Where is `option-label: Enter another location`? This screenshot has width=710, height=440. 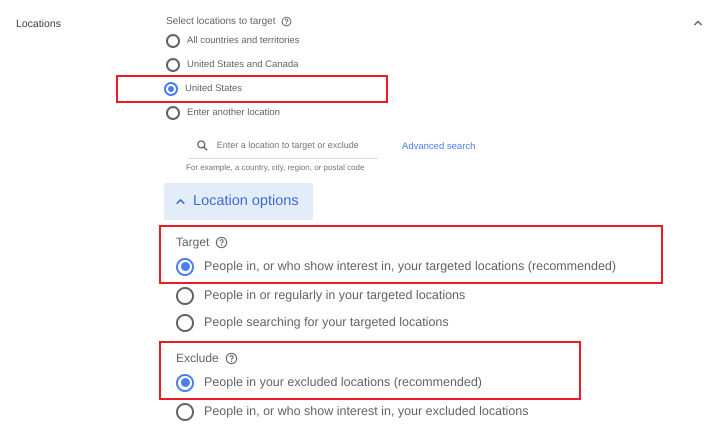
option-label: Enter another location is located at coordinates (233, 113).